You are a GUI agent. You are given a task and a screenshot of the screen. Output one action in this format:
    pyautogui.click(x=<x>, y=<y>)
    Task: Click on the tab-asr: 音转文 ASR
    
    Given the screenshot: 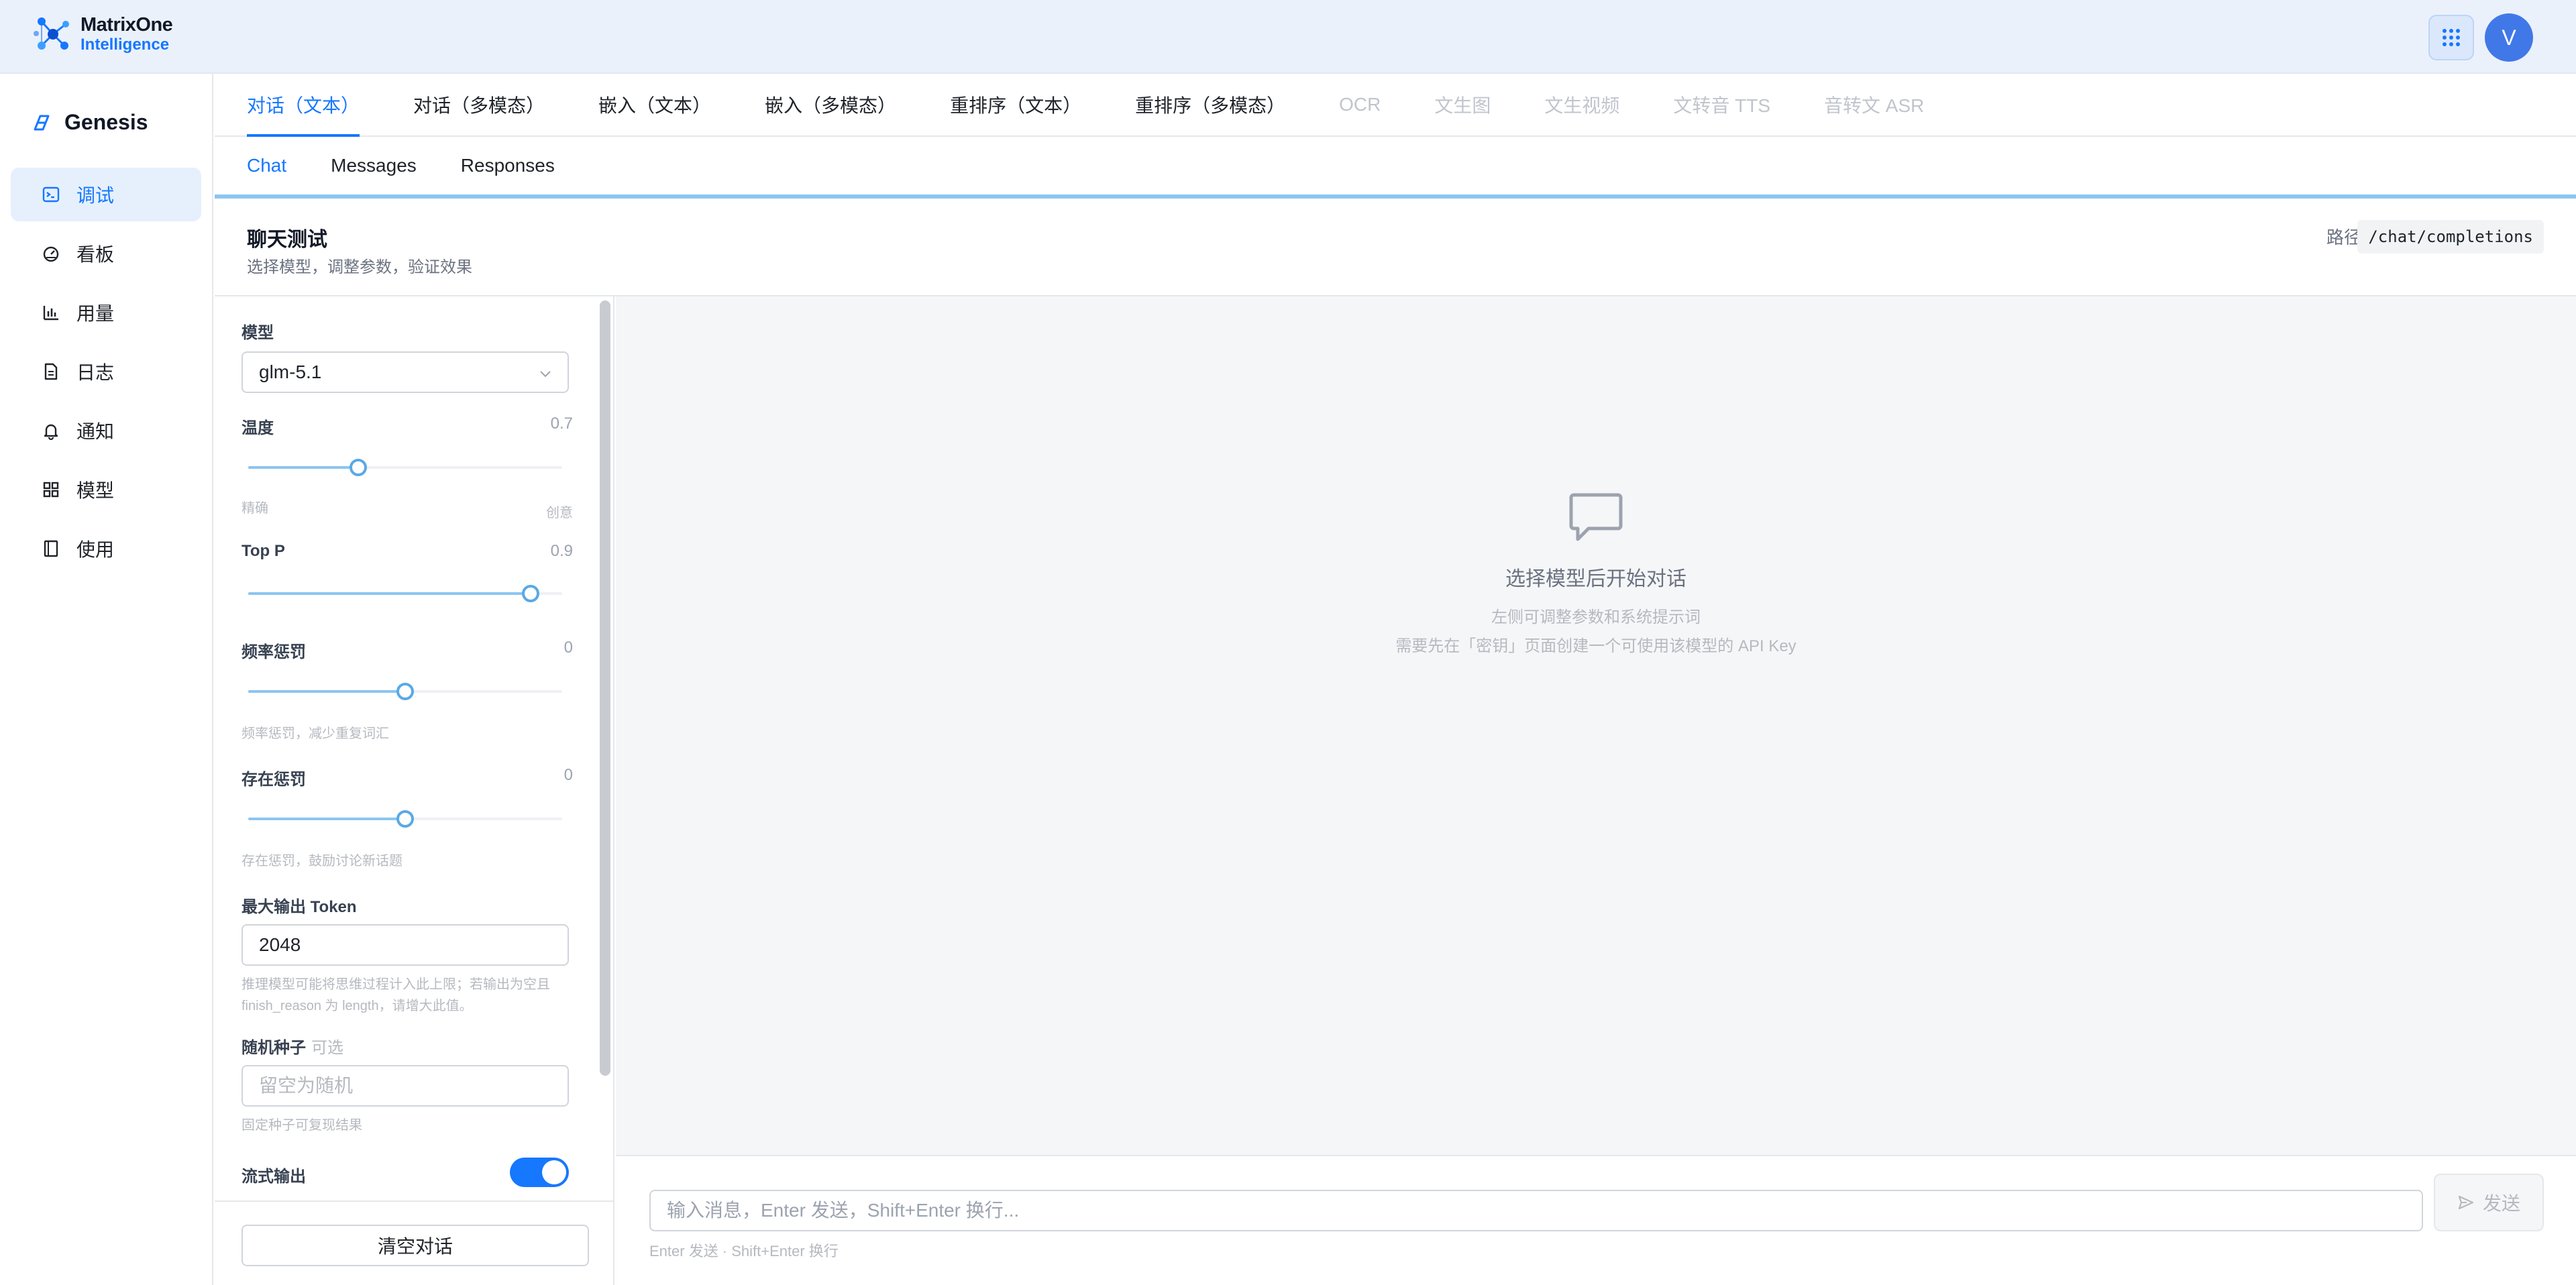 What is the action you would take?
    pyautogui.click(x=1874, y=104)
    